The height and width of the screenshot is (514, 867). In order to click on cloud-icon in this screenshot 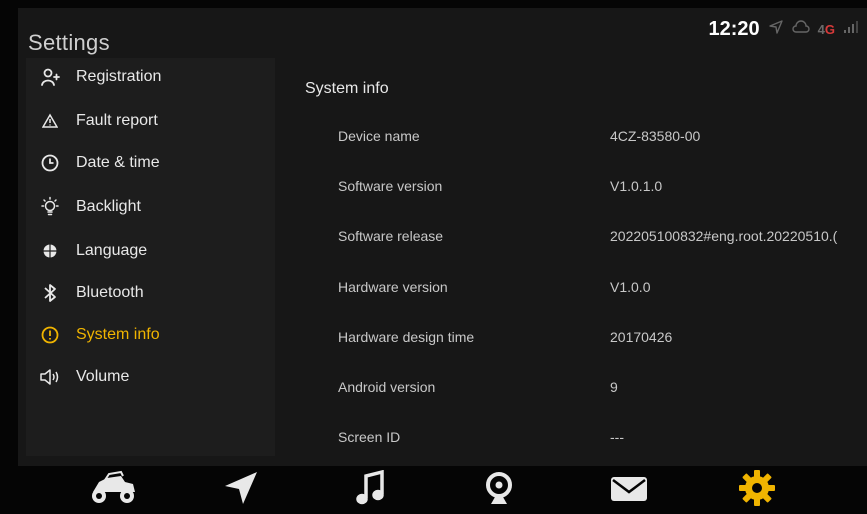, I will do `click(801, 29)`.